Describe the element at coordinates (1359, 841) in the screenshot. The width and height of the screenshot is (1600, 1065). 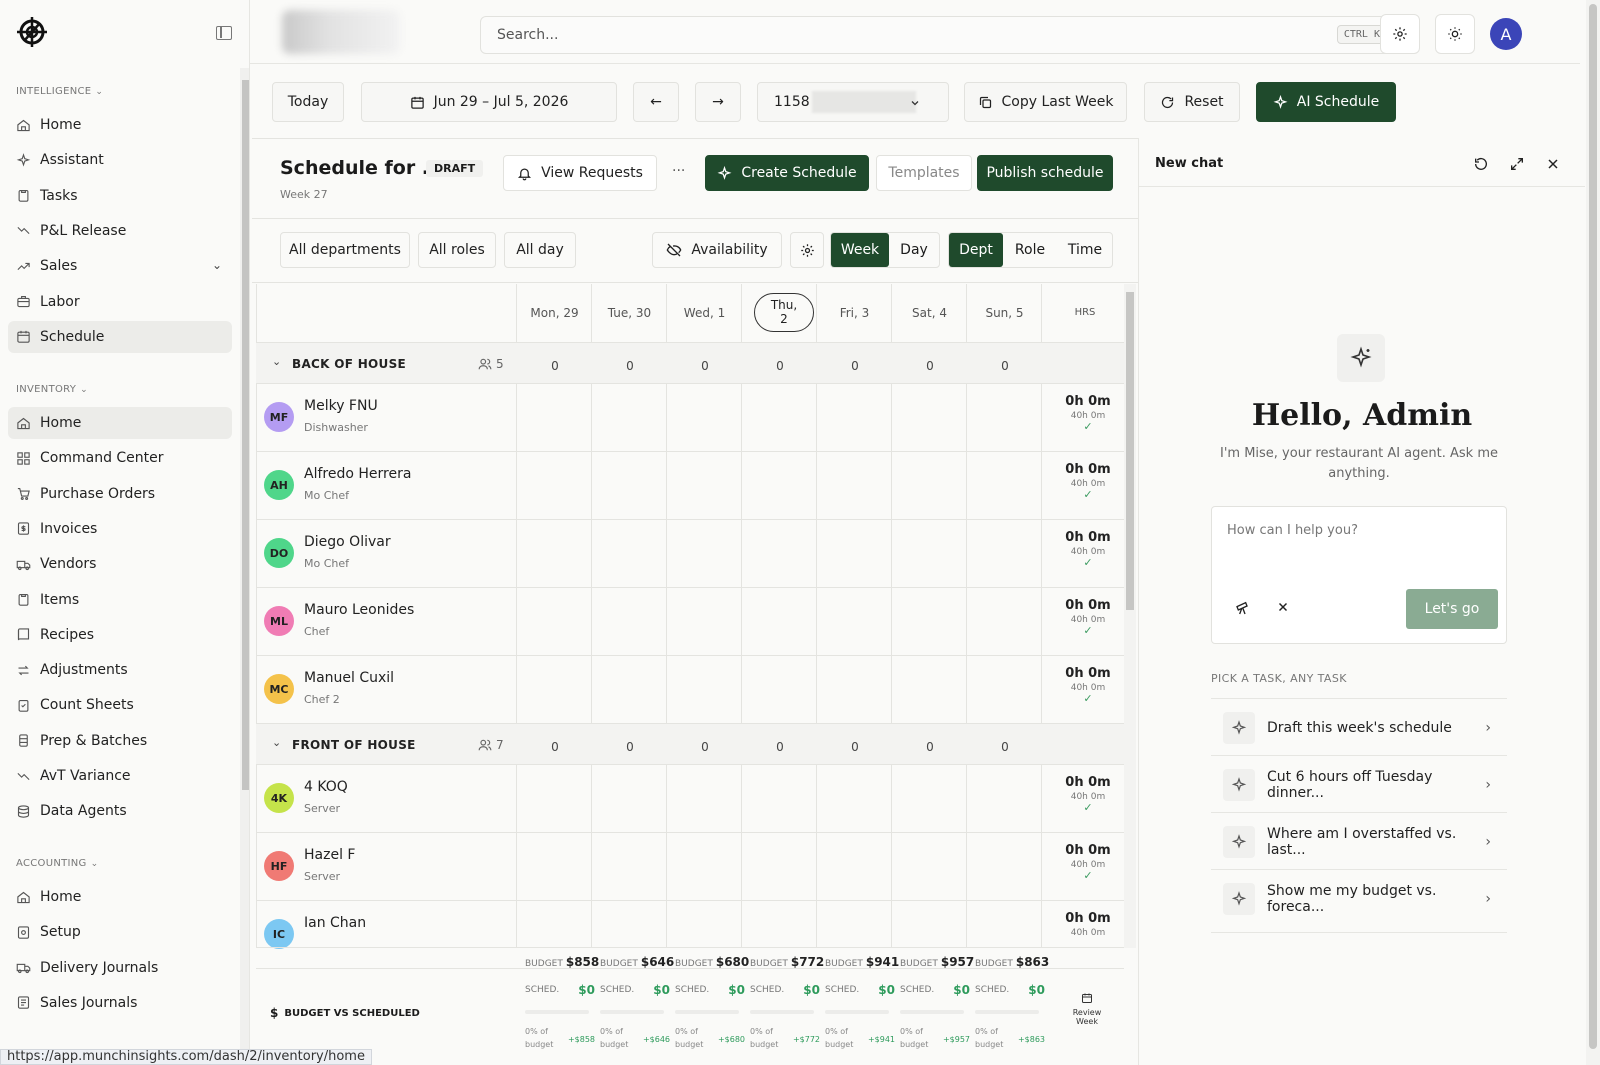
I see `task-suggestion: Where am I overstaffed vs. last... ›` at that location.